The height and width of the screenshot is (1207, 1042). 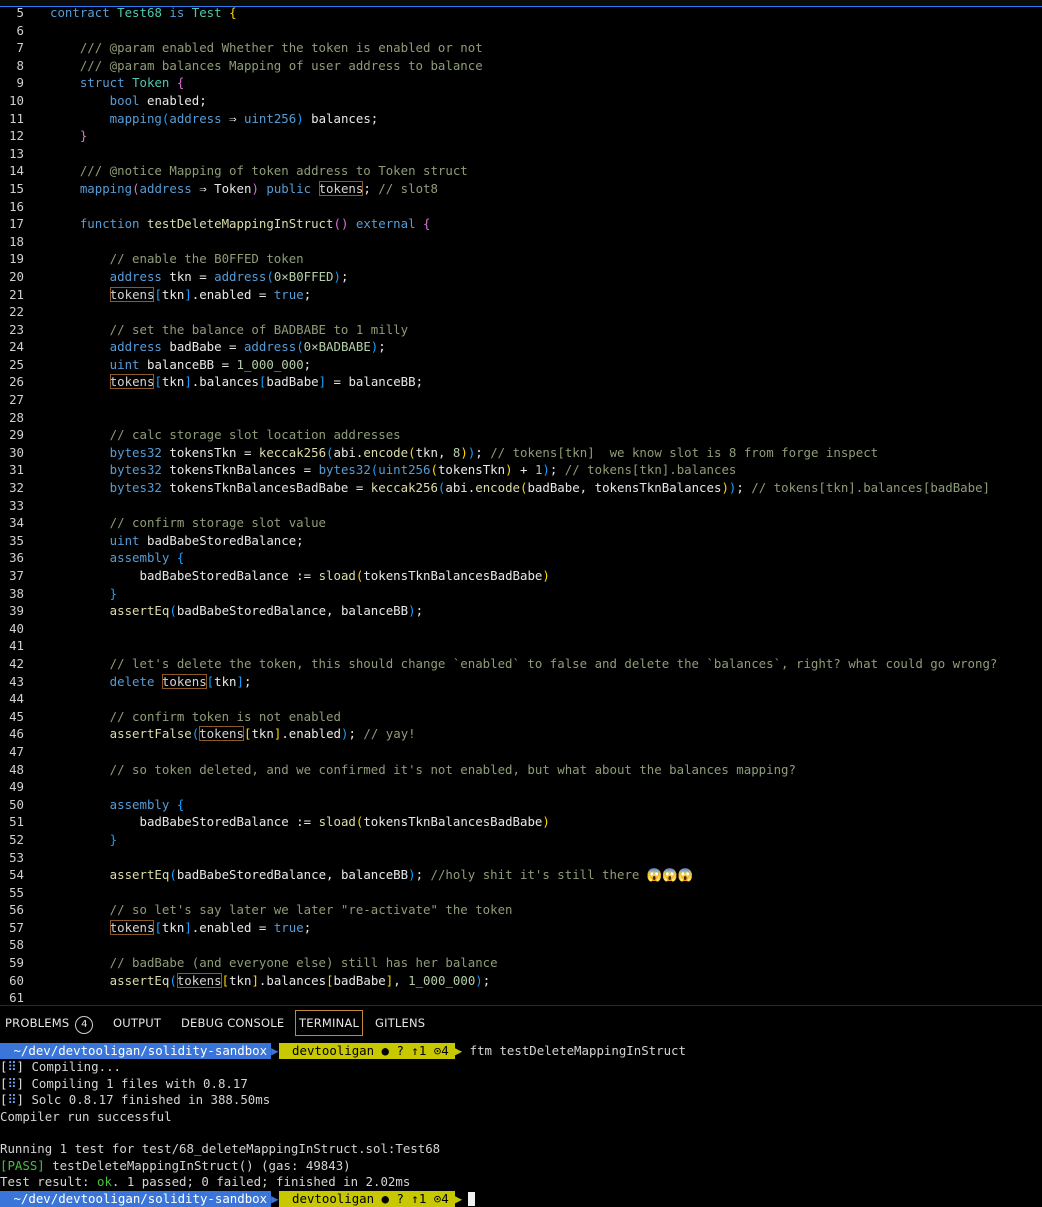 I want to click on code-token: tkn, so click(x=262, y=734).